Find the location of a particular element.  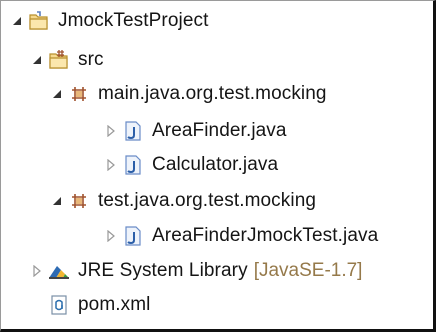

tree-item-label: AreaFinder.java is located at coordinates (219, 130).